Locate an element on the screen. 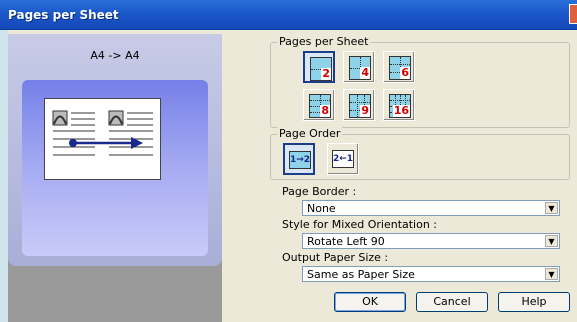  page-border-value: None is located at coordinates (321, 208).